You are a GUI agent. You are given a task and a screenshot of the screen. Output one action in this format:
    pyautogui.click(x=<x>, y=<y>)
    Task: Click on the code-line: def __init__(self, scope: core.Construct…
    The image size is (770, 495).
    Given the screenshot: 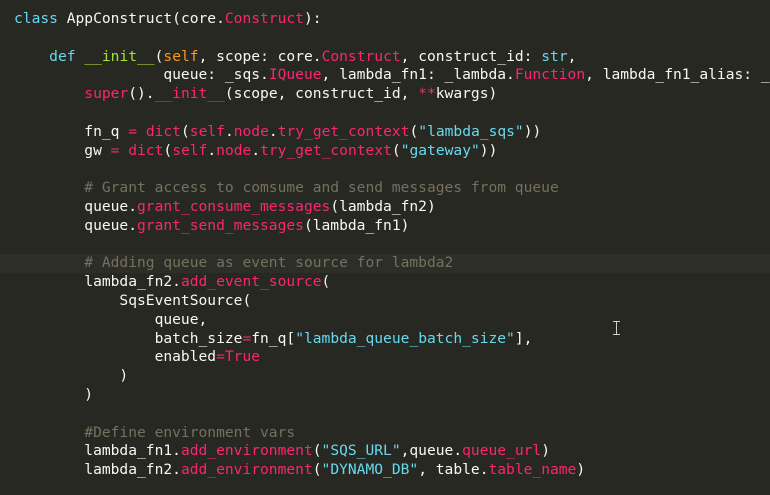 What is the action you would take?
    pyautogui.click(x=392, y=57)
    